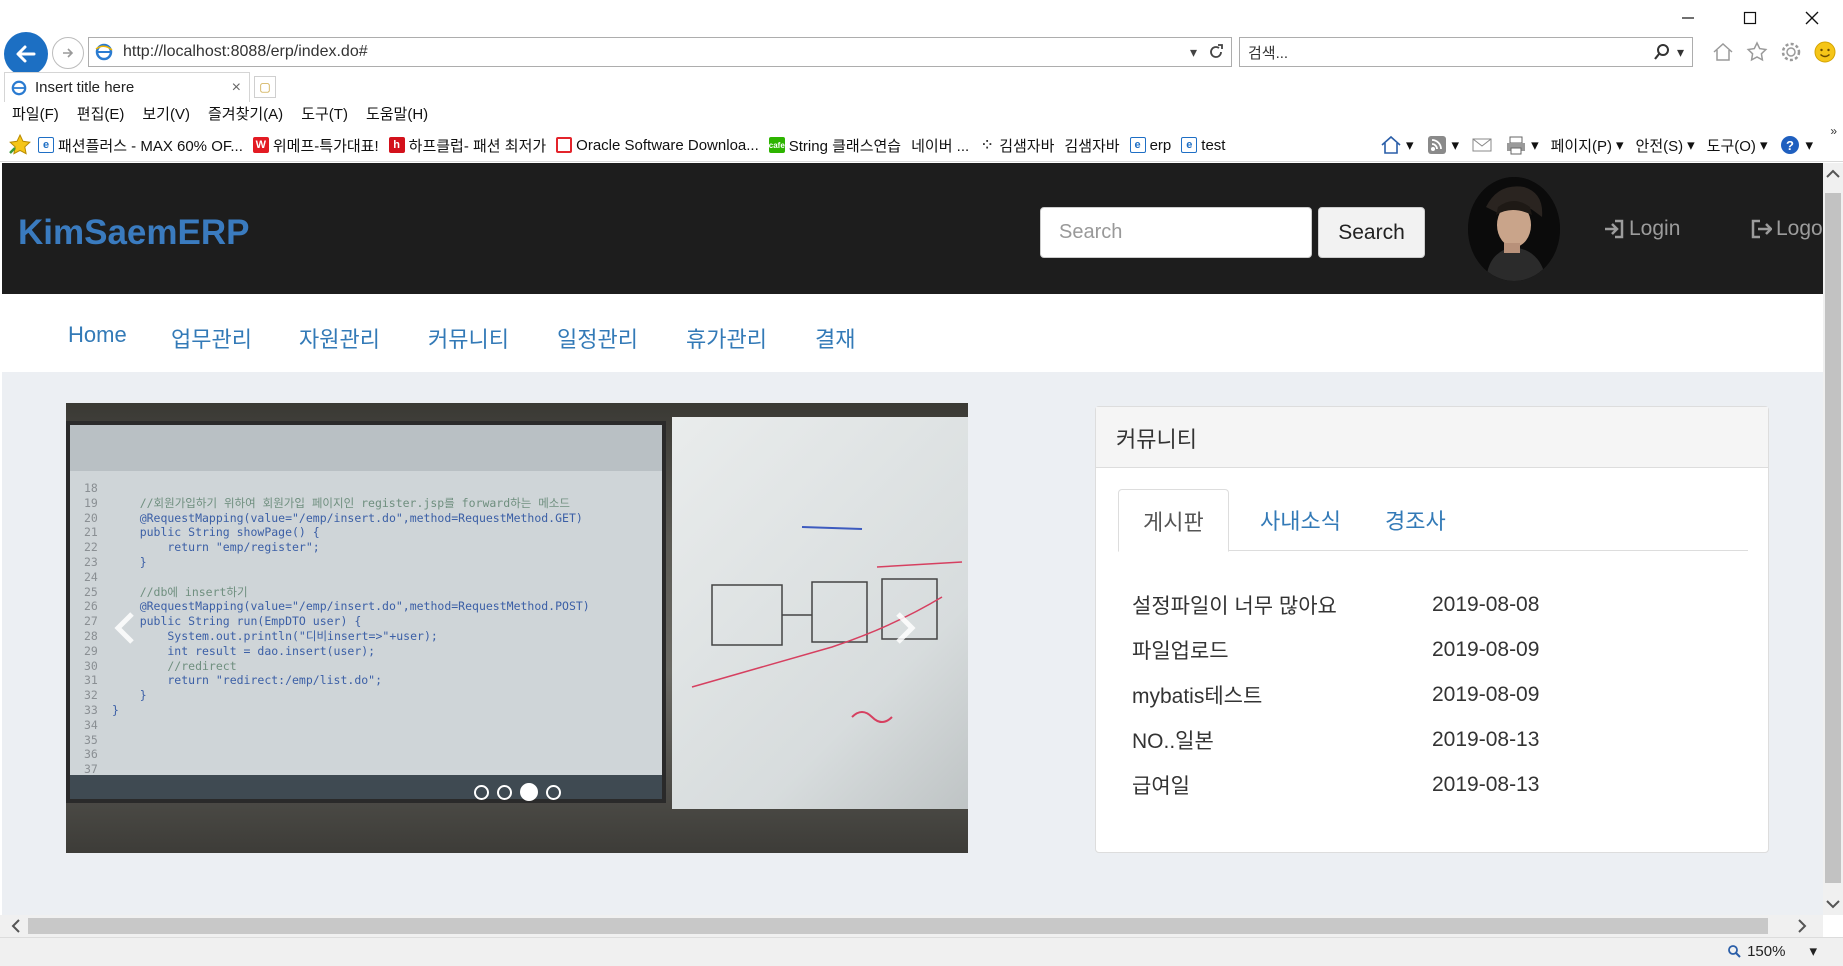 The height and width of the screenshot is (966, 1843). What do you see at coordinates (337, 532) in the screenshot?
I see `code-line: 21 public String showPage() {` at bounding box center [337, 532].